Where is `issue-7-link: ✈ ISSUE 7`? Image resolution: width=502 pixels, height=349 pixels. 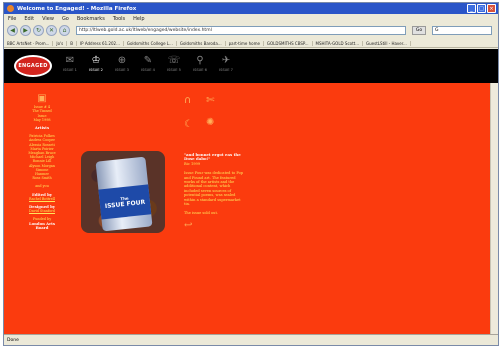
issue-7-link: ✈ ISSUE 7 is located at coordinates (226, 63).